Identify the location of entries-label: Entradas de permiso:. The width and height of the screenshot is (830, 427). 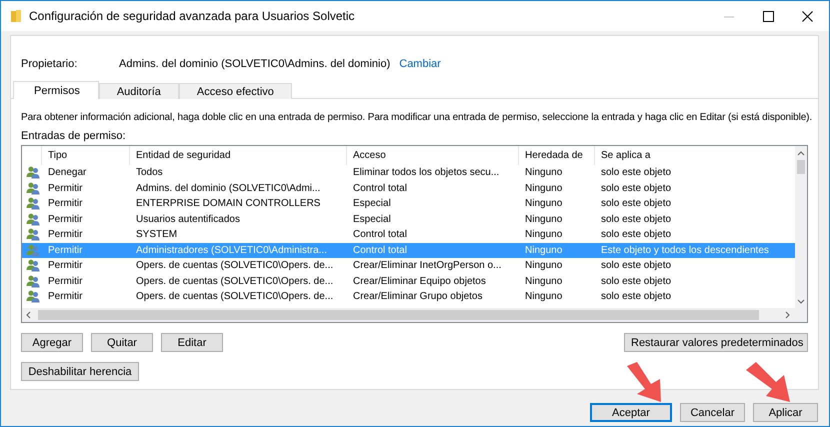
(74, 136).